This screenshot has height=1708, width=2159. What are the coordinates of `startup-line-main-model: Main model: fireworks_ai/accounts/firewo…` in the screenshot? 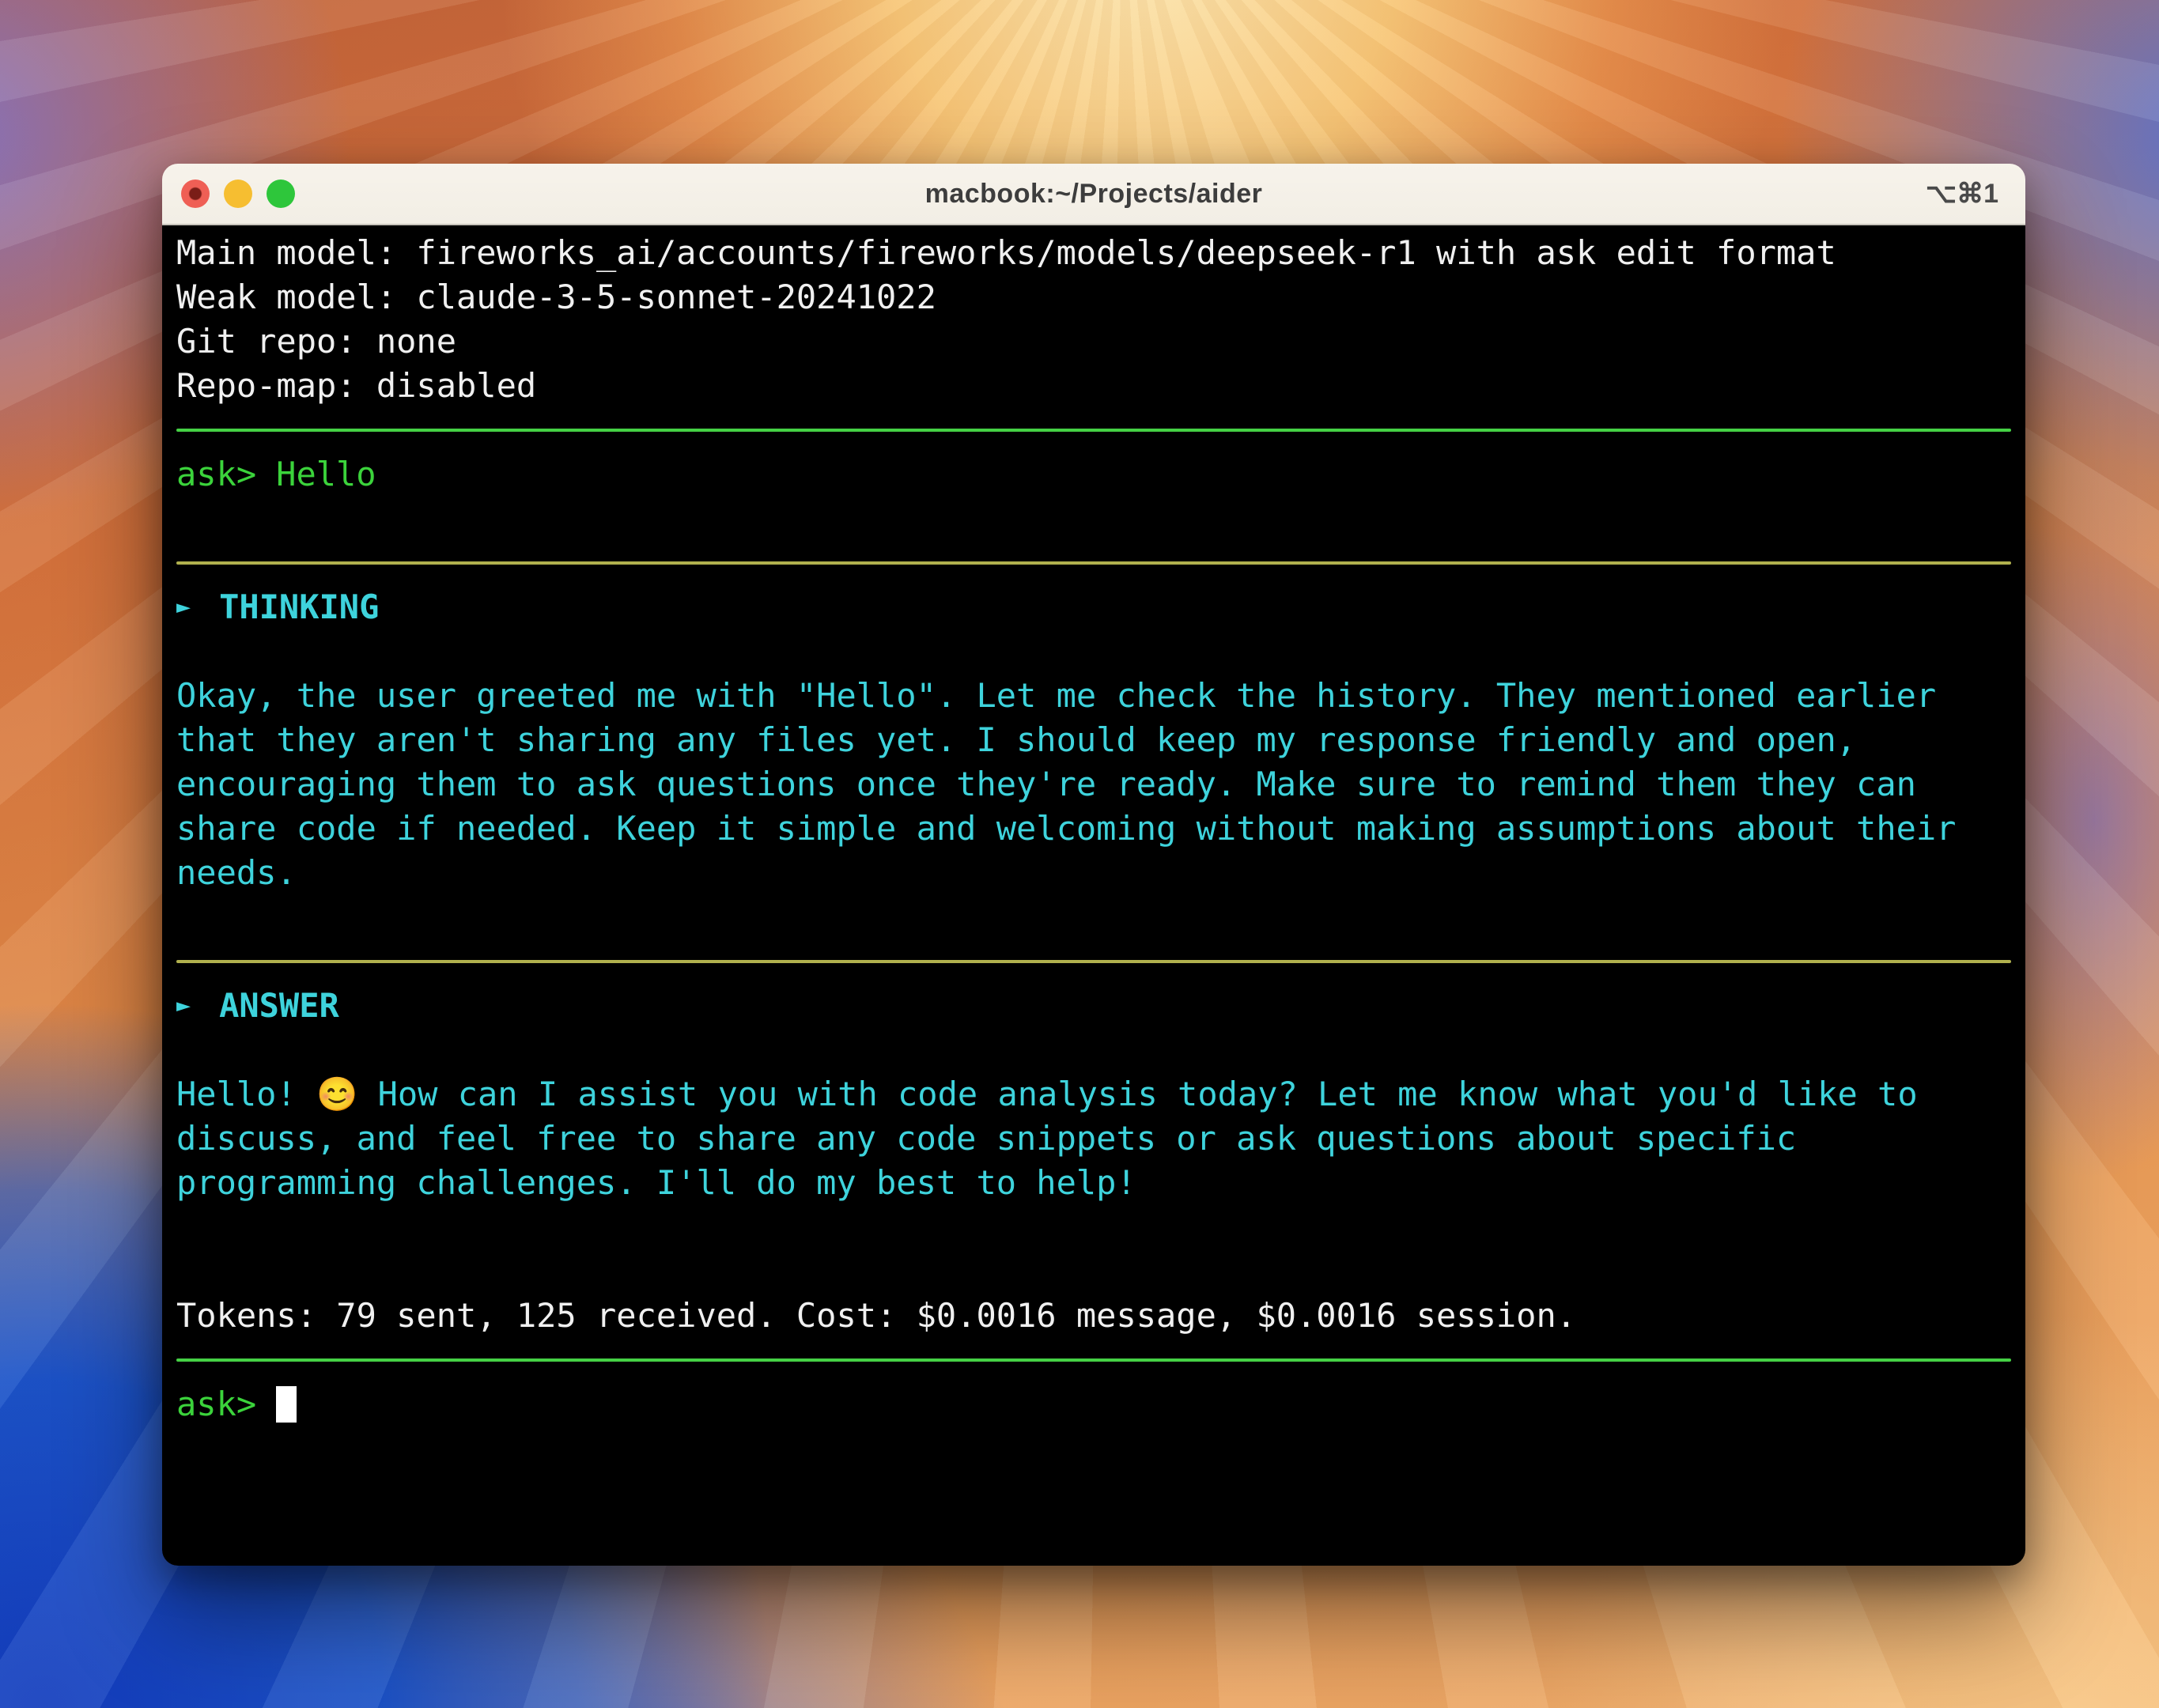 It's located at (1006, 252).